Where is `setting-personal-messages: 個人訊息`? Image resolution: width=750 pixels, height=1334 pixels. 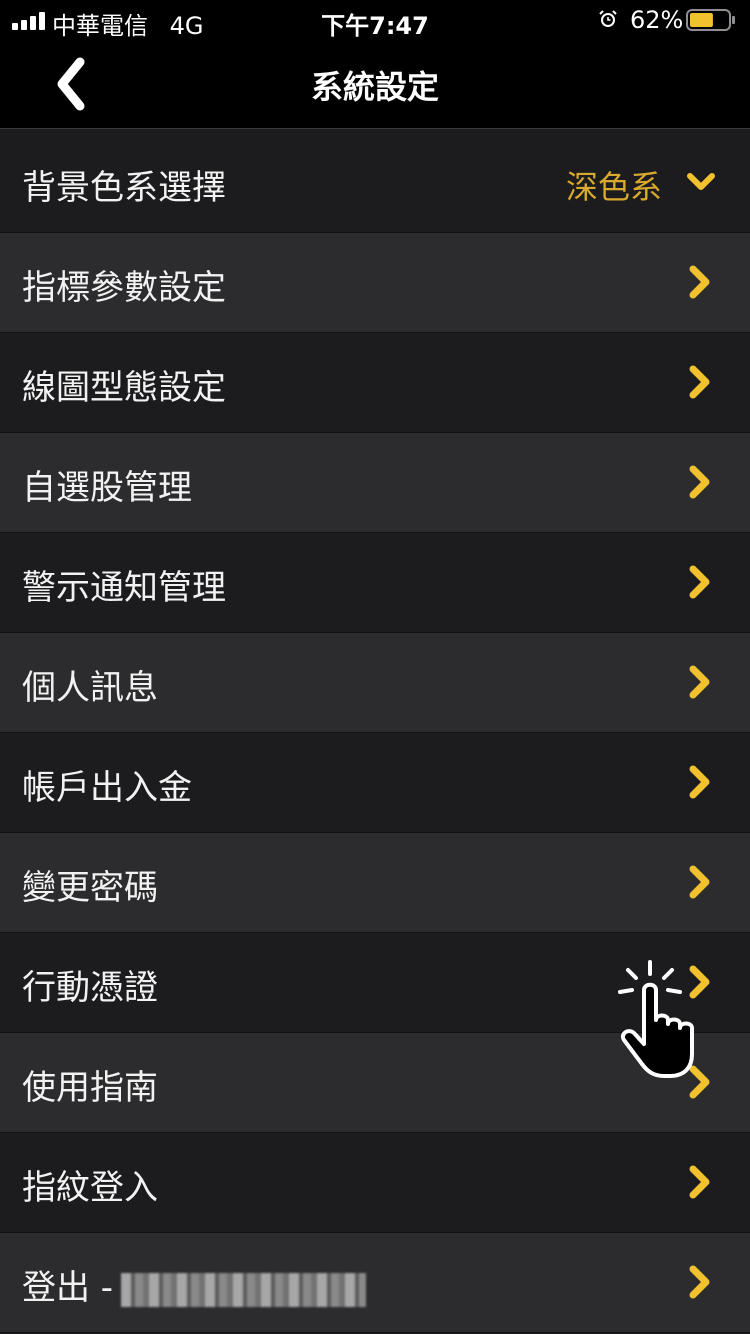
setting-personal-messages: 個人訊息 is located at coordinates (375, 683).